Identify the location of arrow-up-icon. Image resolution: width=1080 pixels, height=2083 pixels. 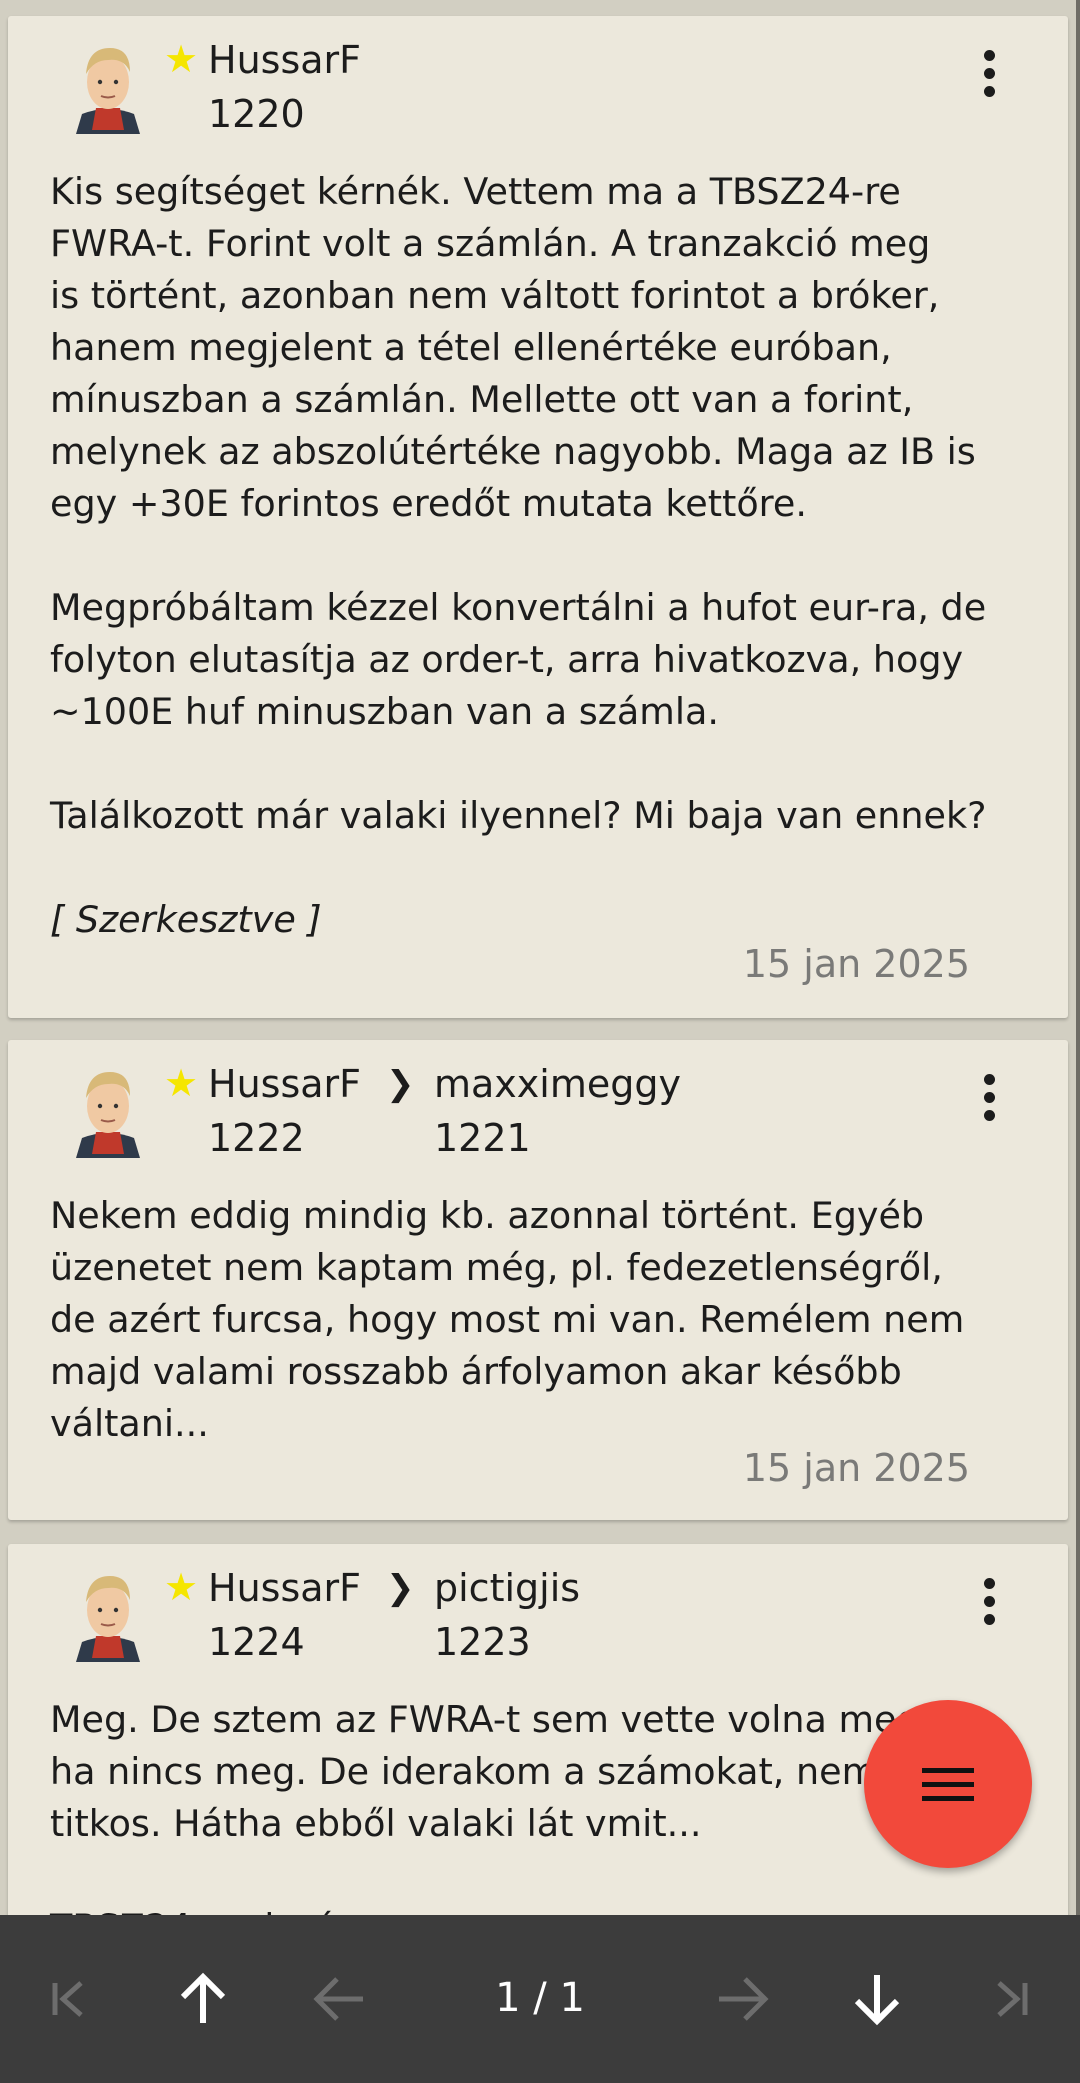
(203, 1997).